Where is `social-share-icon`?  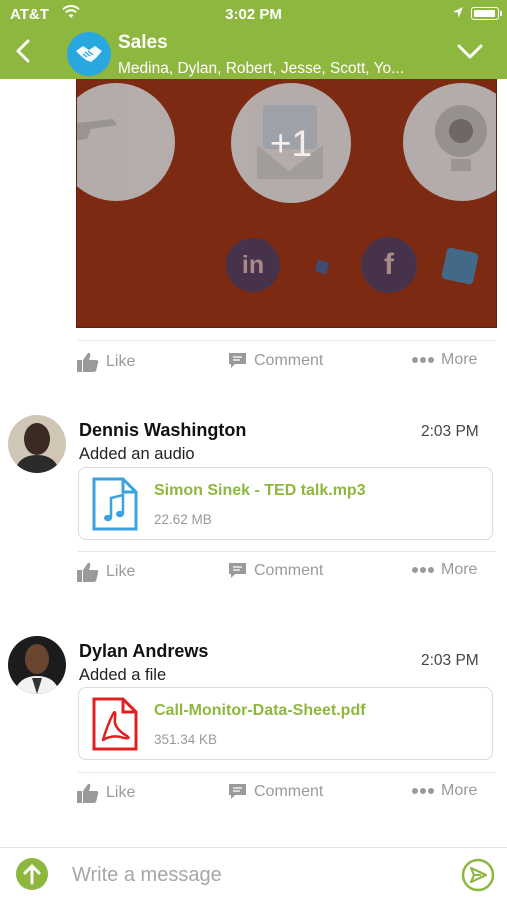 social-share-icon is located at coordinates (460, 266).